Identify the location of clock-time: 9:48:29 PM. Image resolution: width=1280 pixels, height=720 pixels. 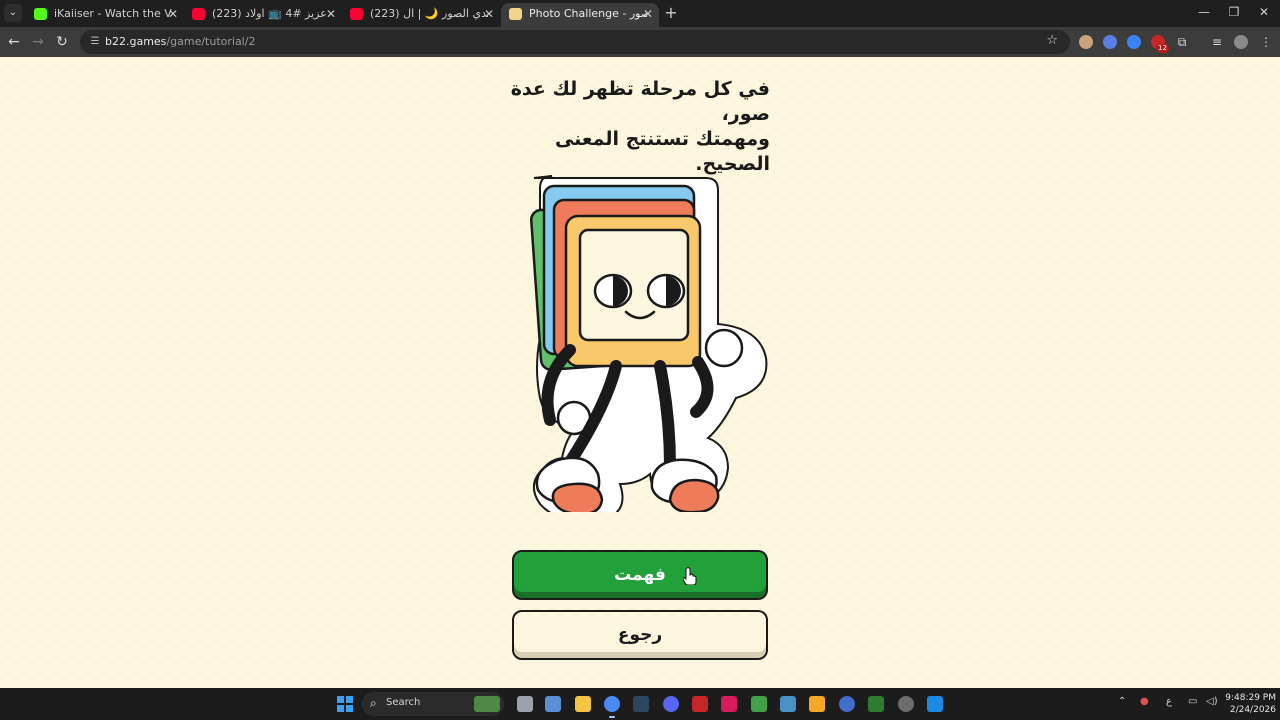
(1250, 698).